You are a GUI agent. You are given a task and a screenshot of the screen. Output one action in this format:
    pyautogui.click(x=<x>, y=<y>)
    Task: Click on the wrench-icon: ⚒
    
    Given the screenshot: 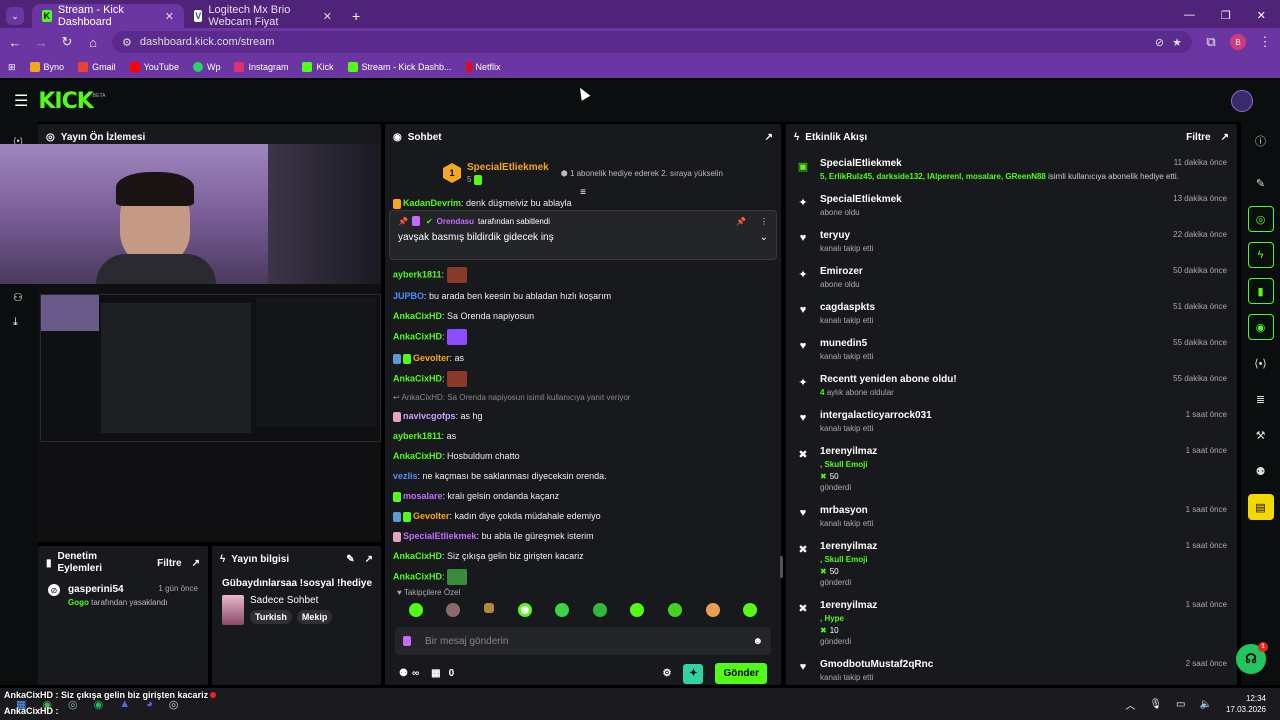 What is the action you would take?
    pyautogui.click(x=1261, y=435)
    